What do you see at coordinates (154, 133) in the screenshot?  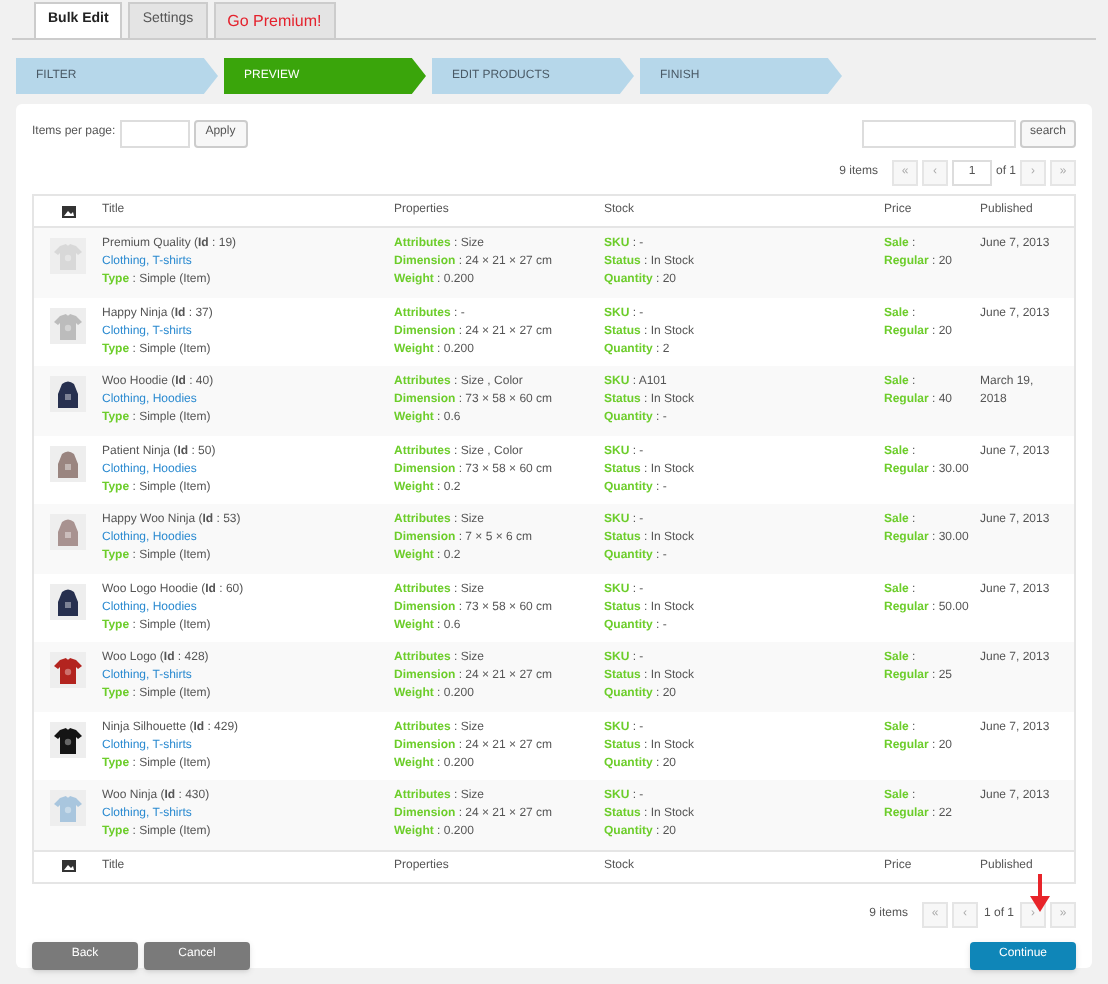 I see `items-per-page-field` at bounding box center [154, 133].